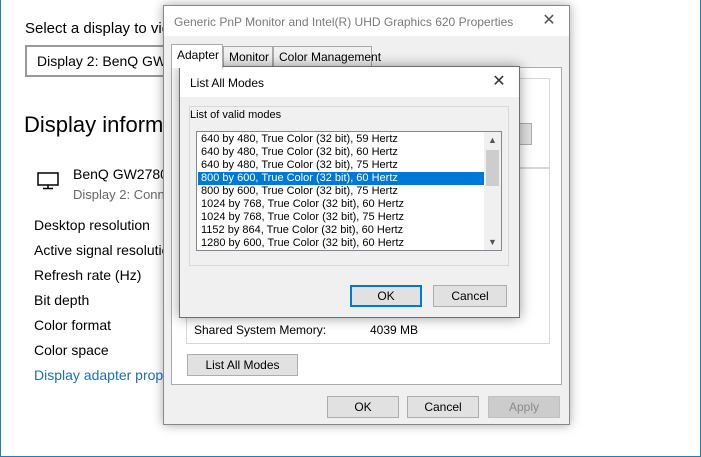 The height and width of the screenshot is (457, 701). Describe the element at coordinates (260, 330) in the screenshot. I see `shared-memory-label: Shared System Memory:` at that location.